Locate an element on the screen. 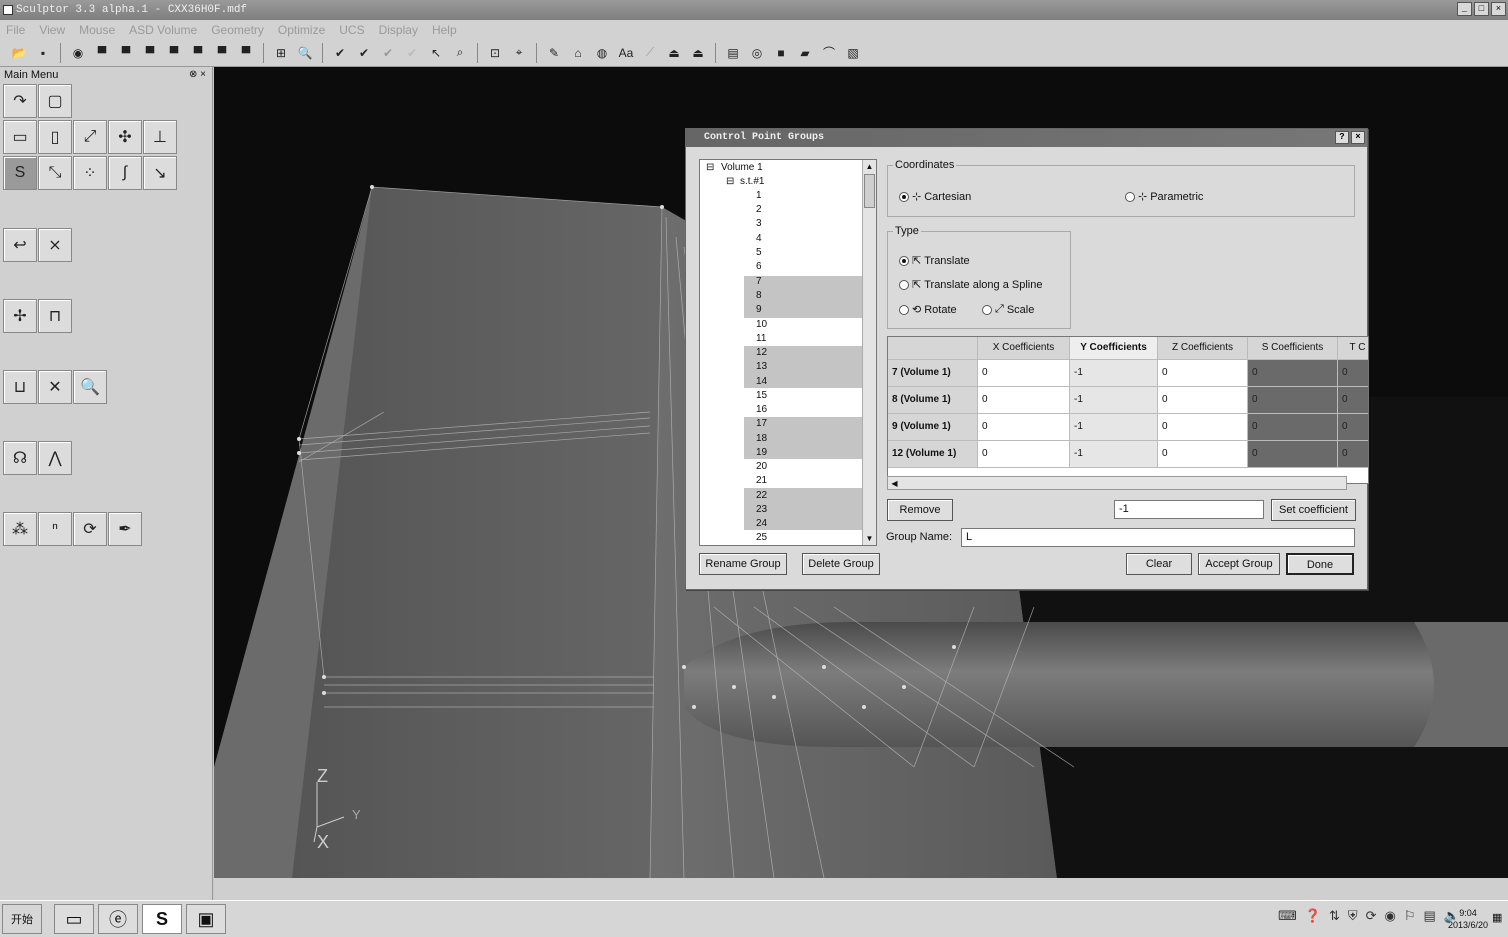 This screenshot has width=1508, height=937. view-iso-icon: ▀ is located at coordinates (246, 53).